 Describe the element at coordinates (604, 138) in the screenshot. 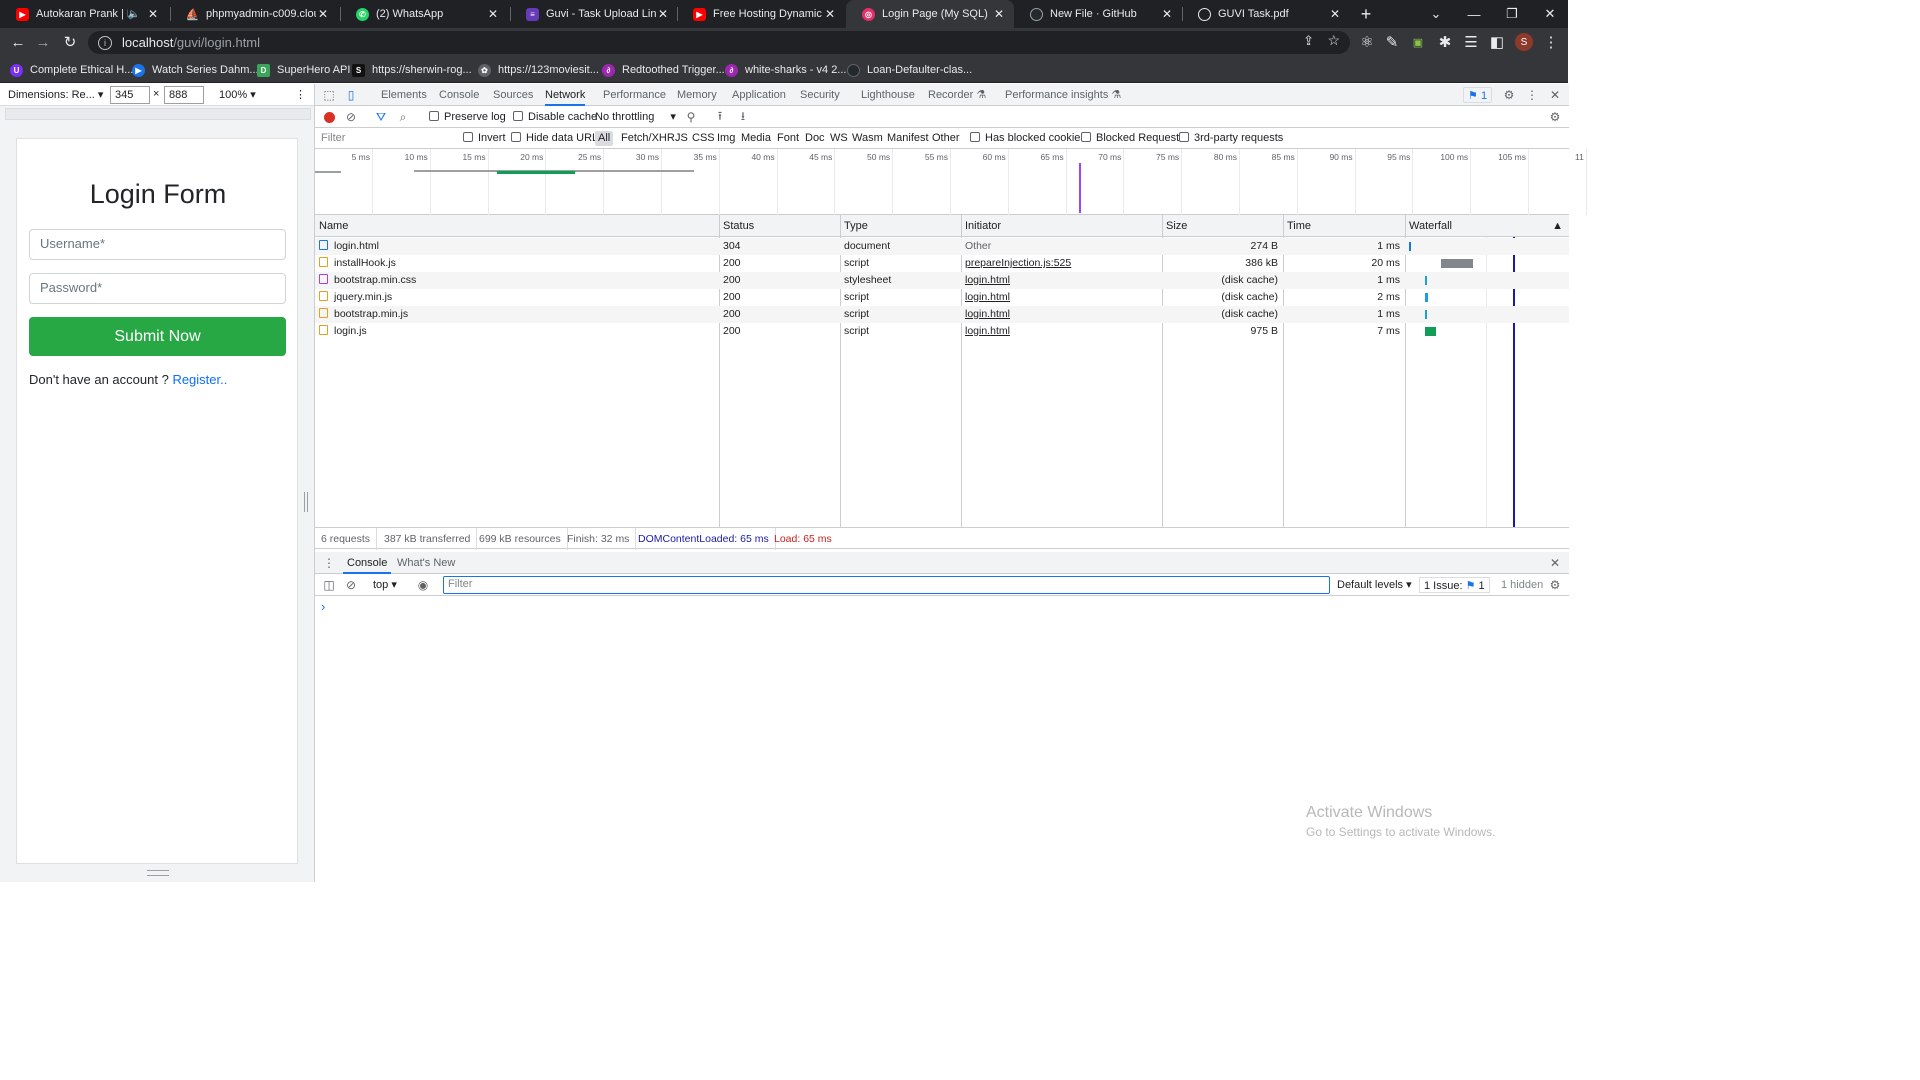

I see `type-filter-all: All` at that location.